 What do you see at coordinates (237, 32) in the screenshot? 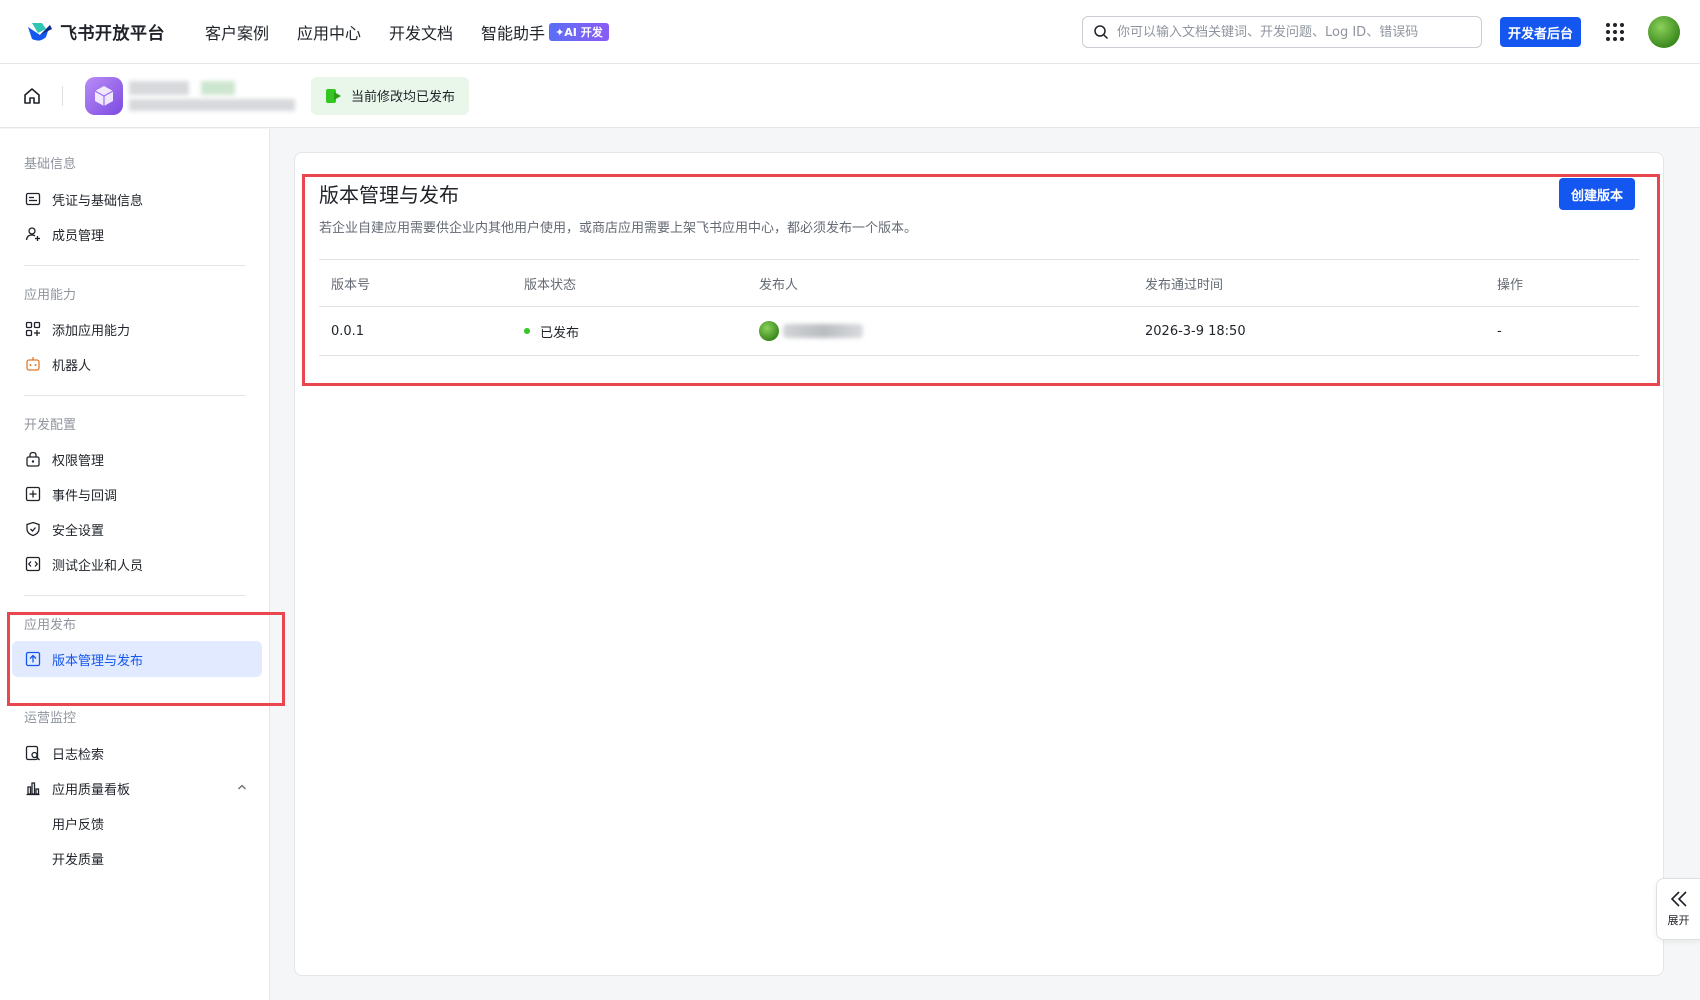
I see `nav-customer-cases: 客户案例` at bounding box center [237, 32].